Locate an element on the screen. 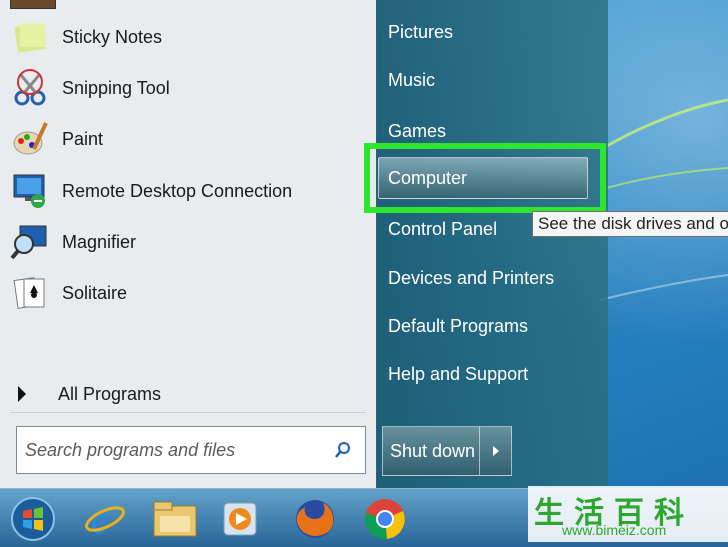 The image size is (728, 547). program-paint: Paint is located at coordinates (188, 139).